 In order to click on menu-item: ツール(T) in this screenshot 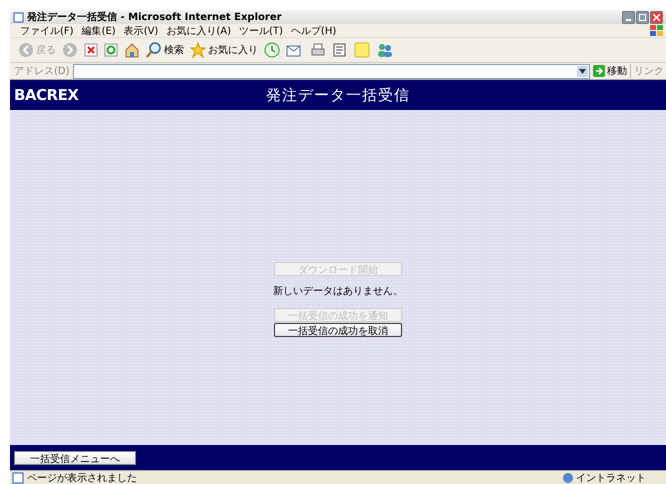, I will do `click(261, 31)`.